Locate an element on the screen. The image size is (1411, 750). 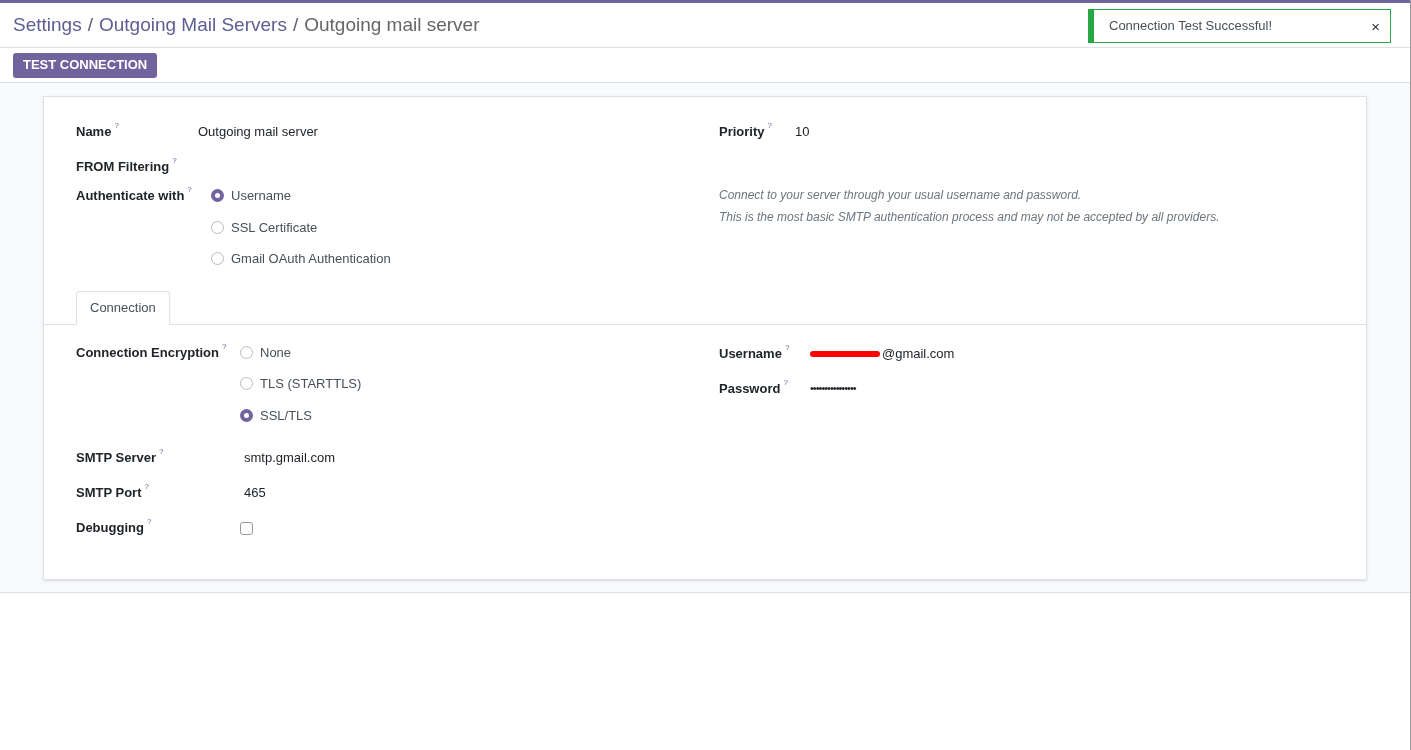
close-button: × is located at coordinates (1375, 26).